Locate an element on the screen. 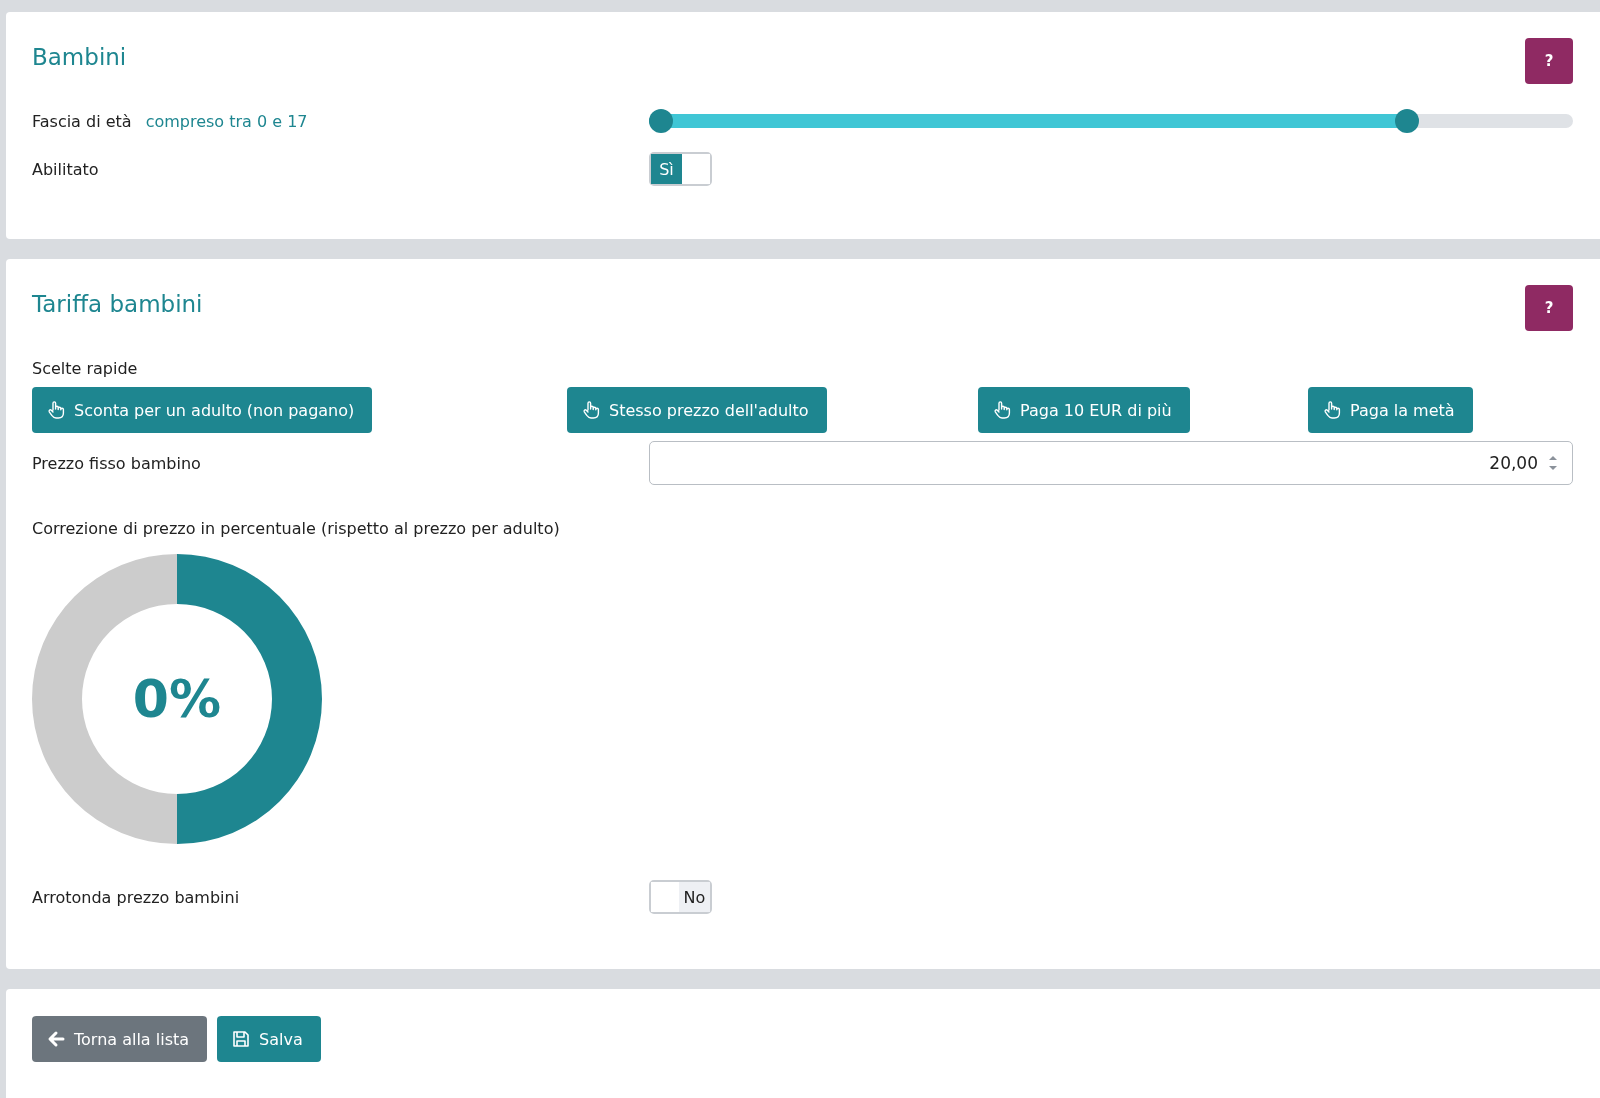 The height and width of the screenshot is (1098, 1600). field-label: Scelte rapide is located at coordinates (85, 368).